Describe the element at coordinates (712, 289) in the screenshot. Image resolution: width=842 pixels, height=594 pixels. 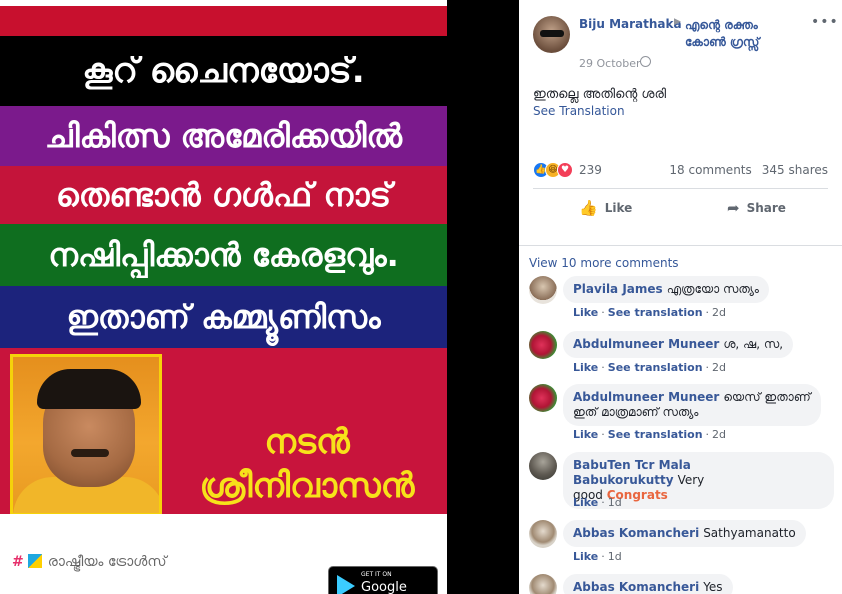
I see `comment-text: എത്രയോ സത്യം` at that location.